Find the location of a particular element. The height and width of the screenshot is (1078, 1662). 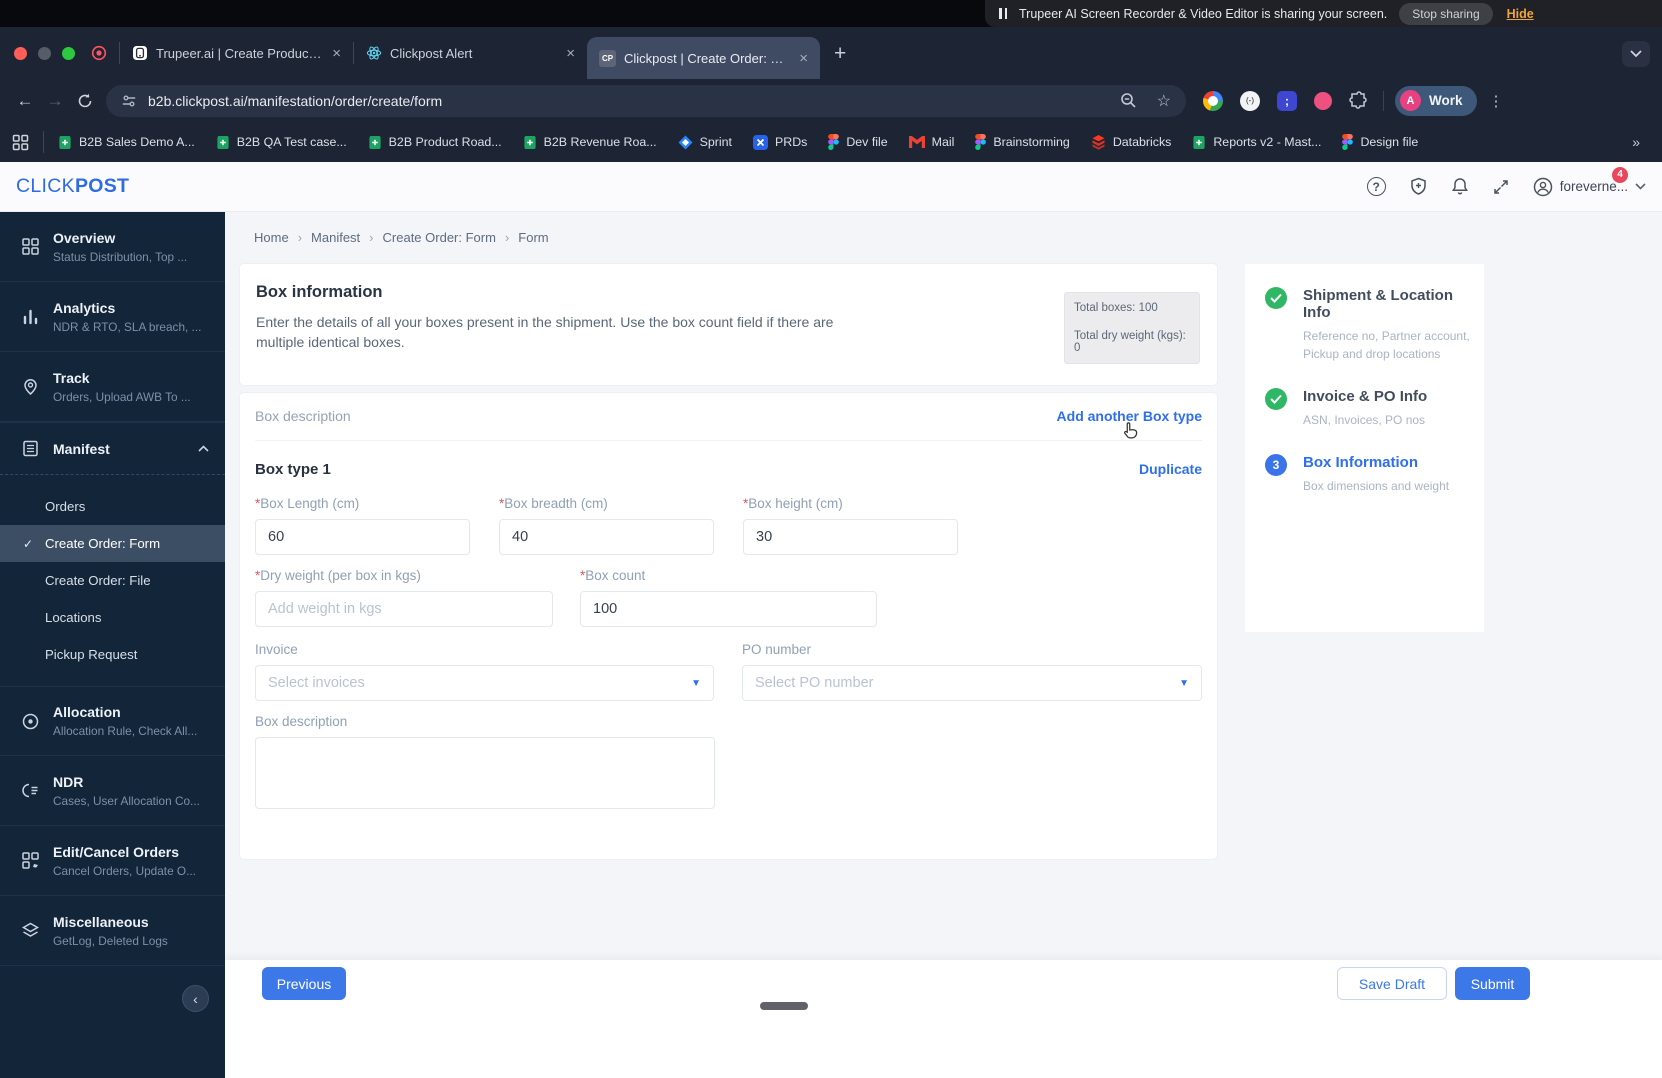

tab-title: Clickpost | Create Order: Form is located at coordinates (707, 58).